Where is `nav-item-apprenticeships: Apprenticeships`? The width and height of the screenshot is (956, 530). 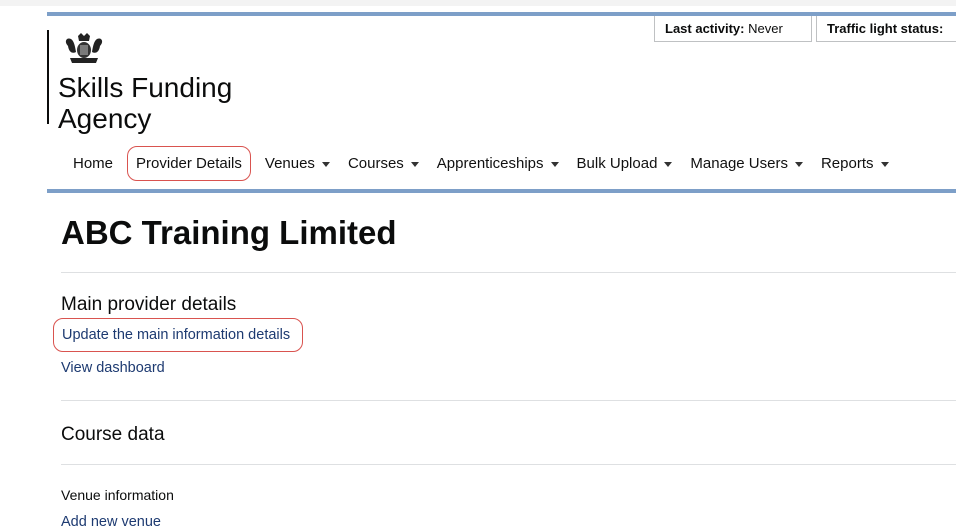 nav-item-apprenticeships: Apprenticeships is located at coordinates (498, 163).